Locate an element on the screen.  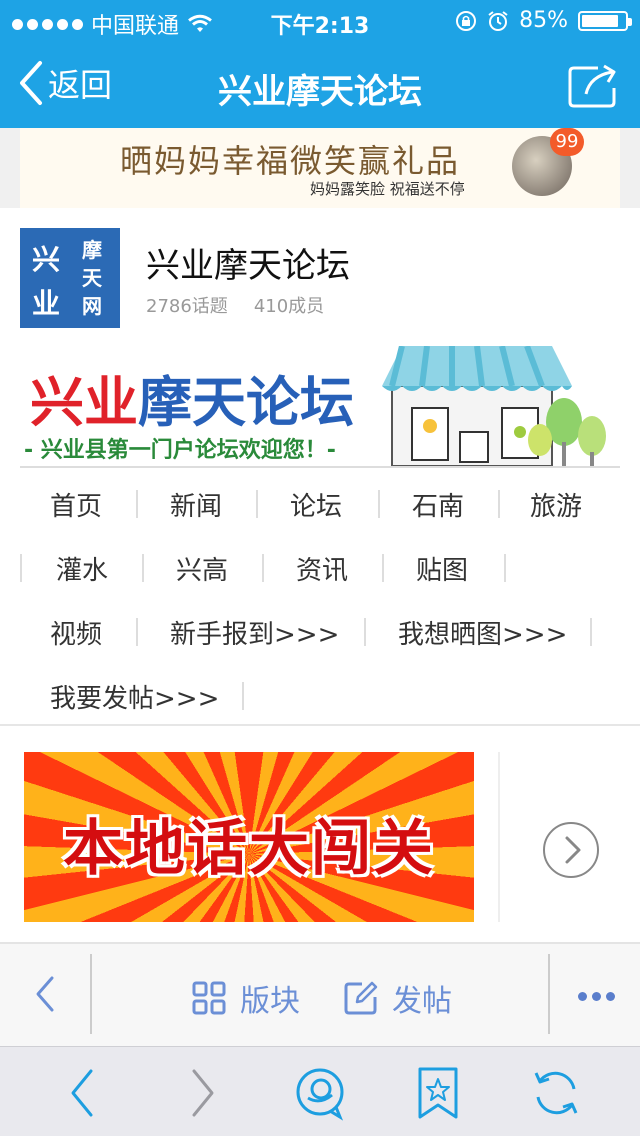
nav-row: 视频 新手报到>>> 我想晒图>>> is located at coordinates (320, 630).